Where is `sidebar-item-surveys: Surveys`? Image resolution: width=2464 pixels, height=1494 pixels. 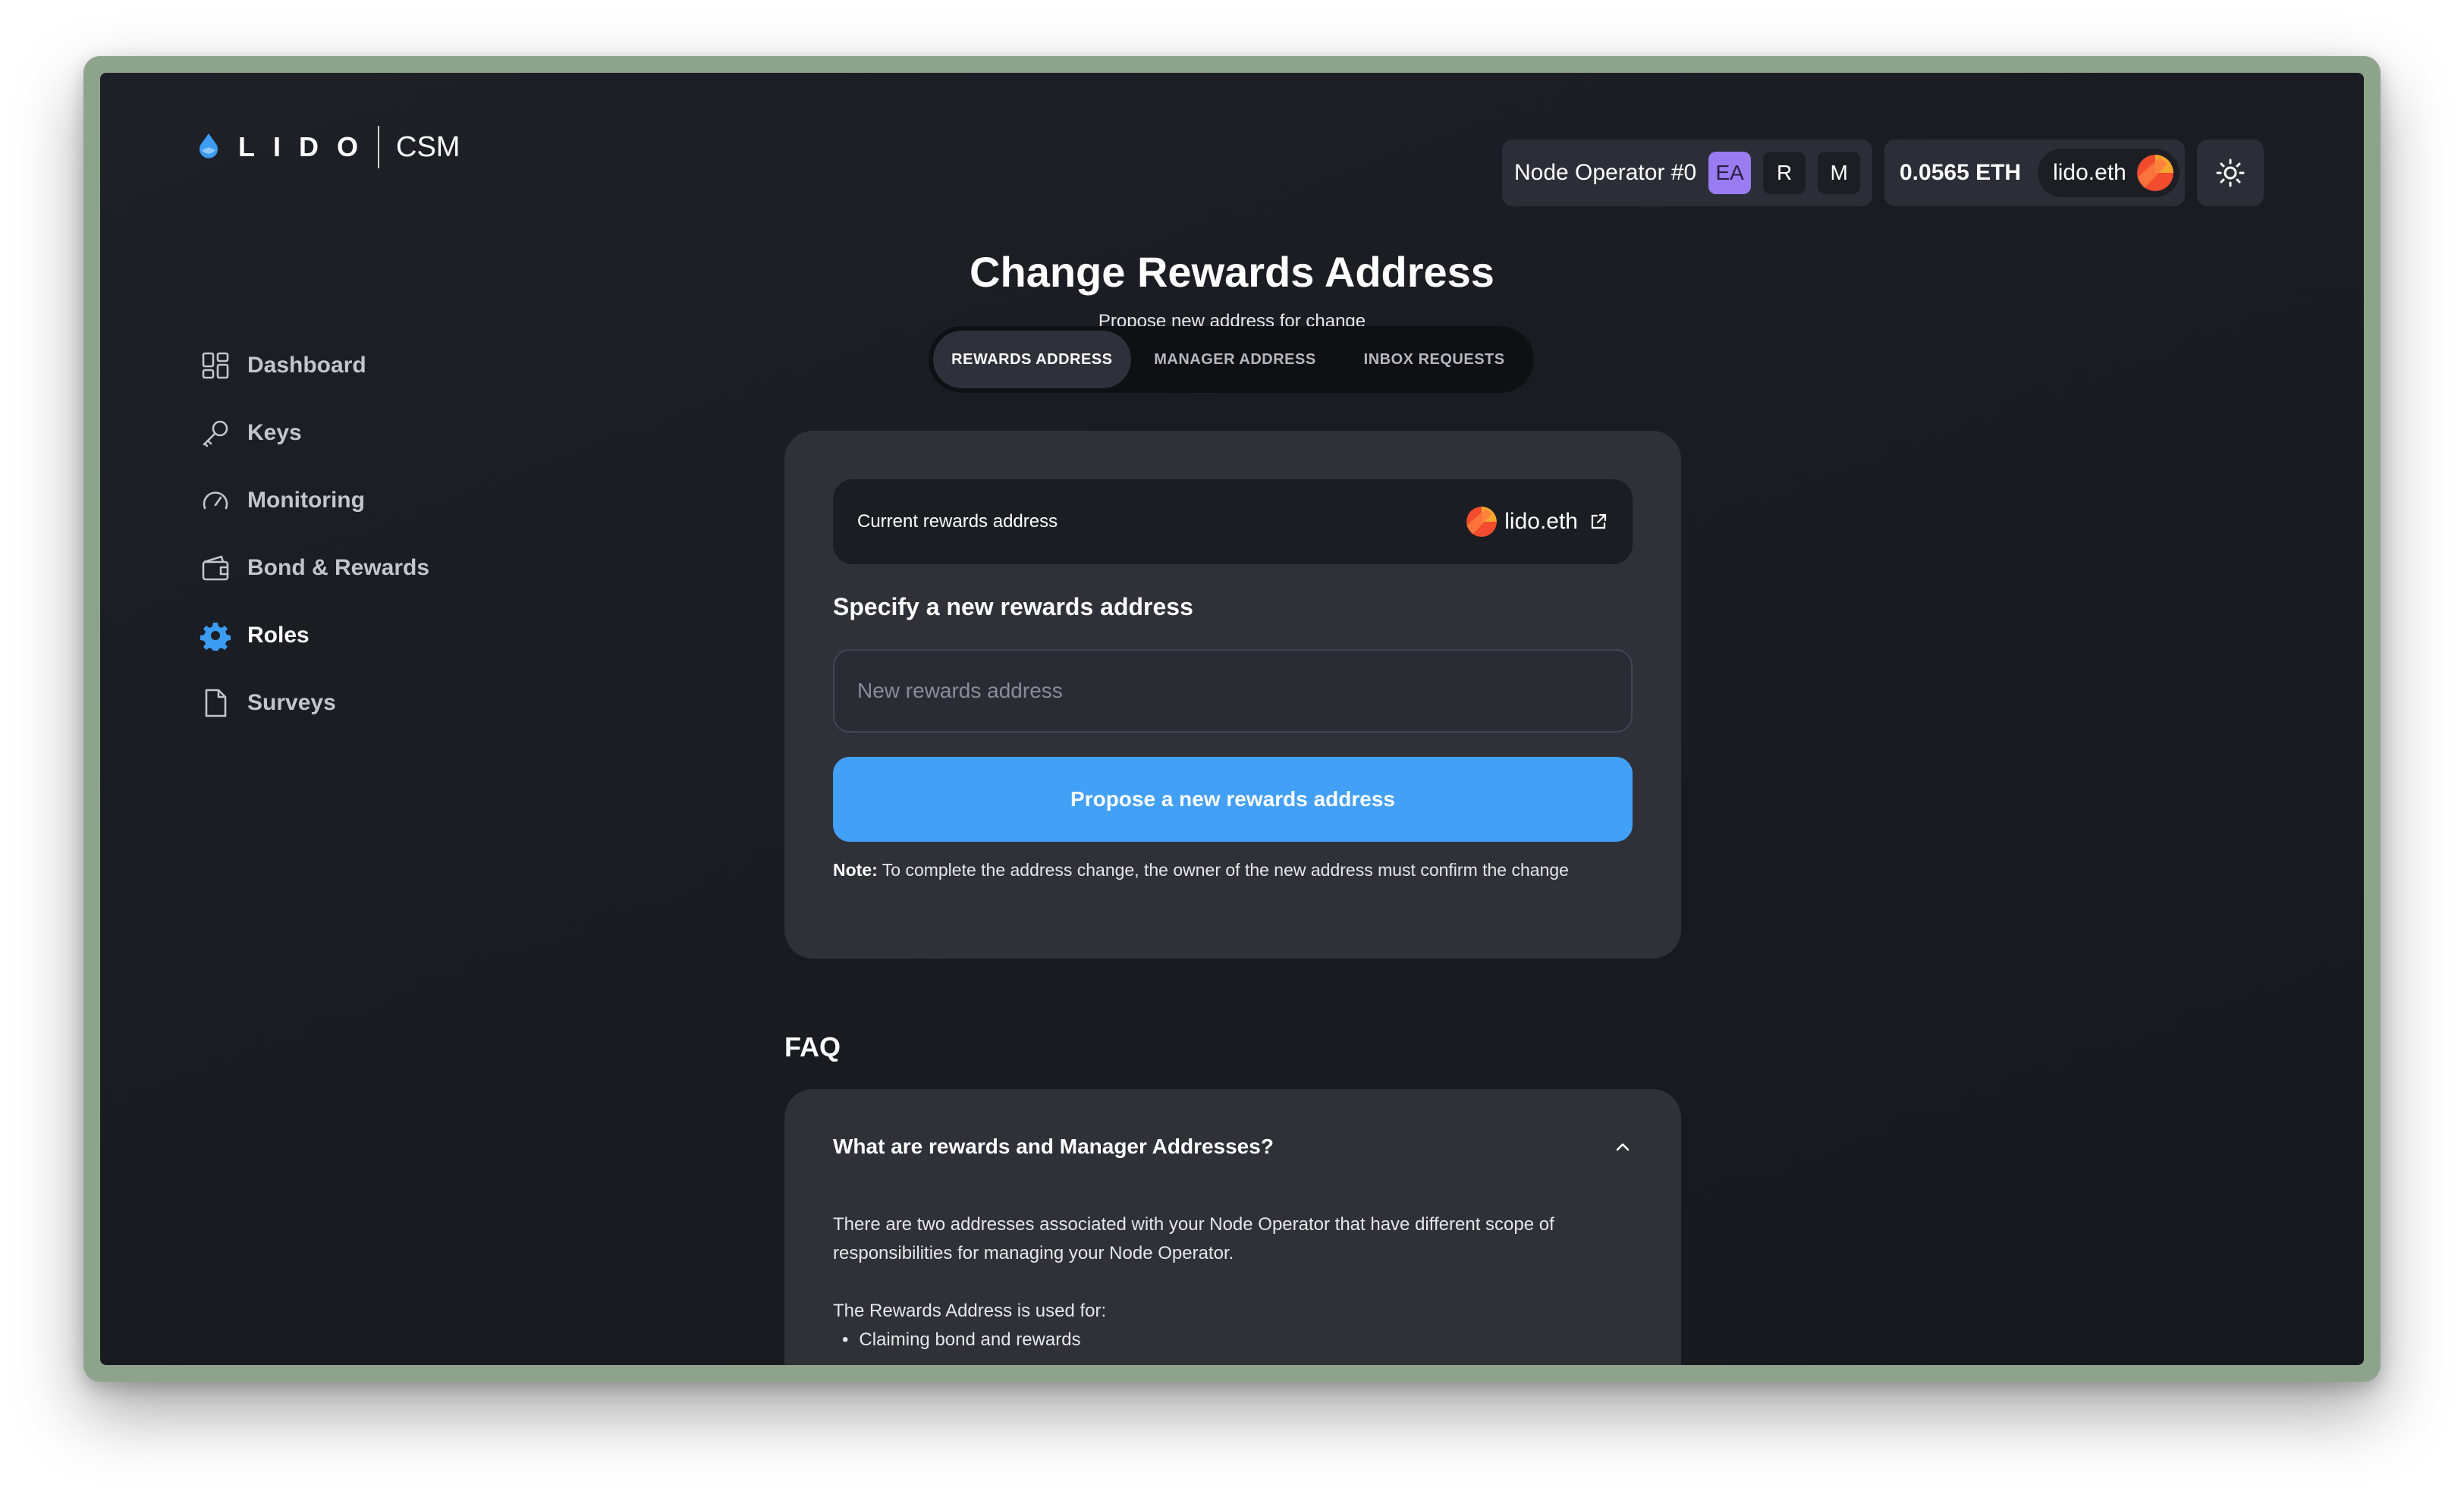
sidebar-item-surveys: Surveys is located at coordinates (314, 703).